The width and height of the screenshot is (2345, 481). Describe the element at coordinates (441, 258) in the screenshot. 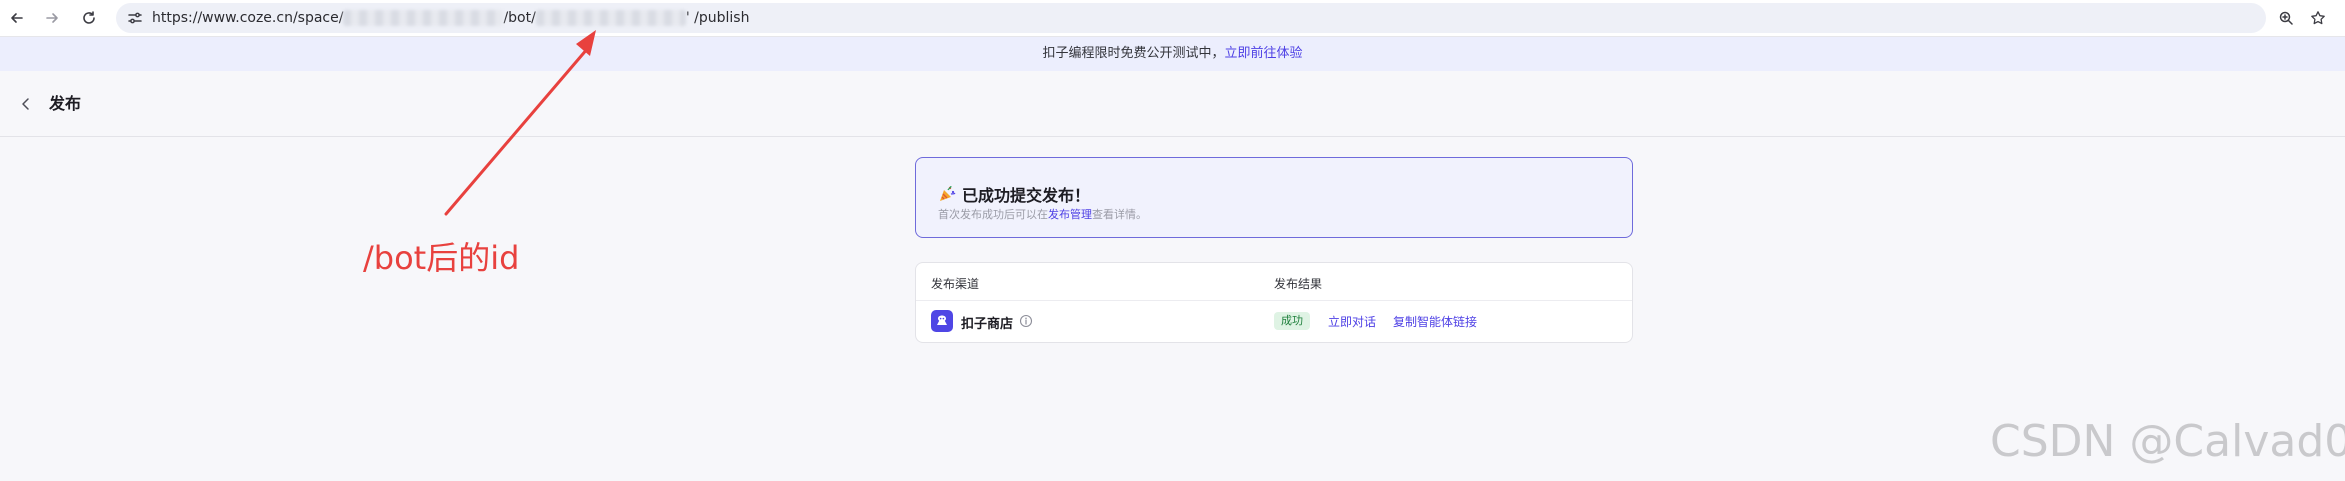

I see `annotation-text: /bot后的id` at that location.